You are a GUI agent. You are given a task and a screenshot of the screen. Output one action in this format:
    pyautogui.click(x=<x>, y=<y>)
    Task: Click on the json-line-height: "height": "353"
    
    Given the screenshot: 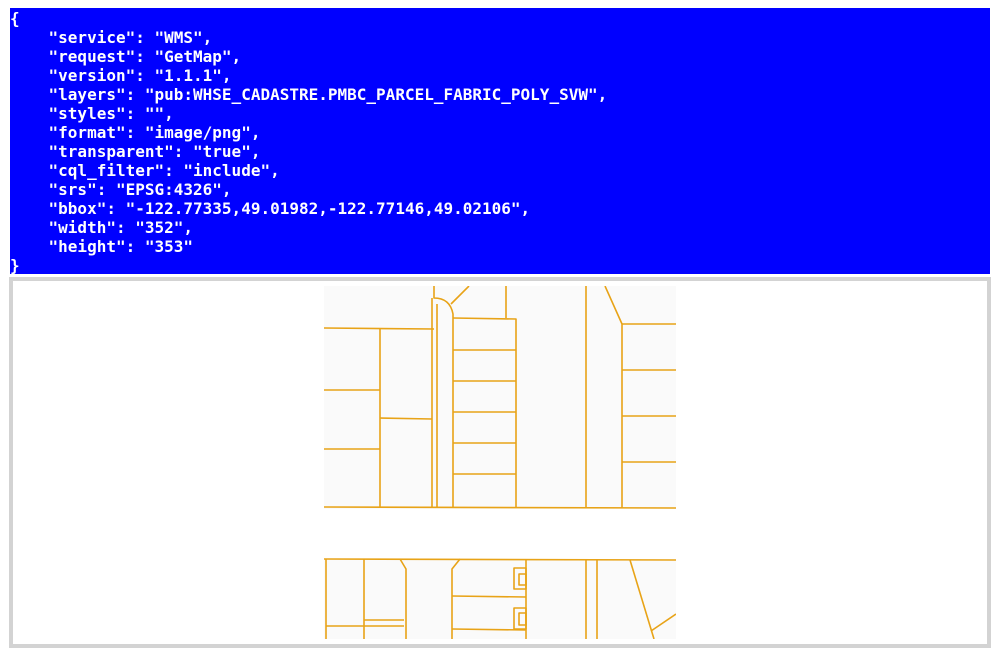 What is the action you would take?
    pyautogui.click(x=102, y=246)
    